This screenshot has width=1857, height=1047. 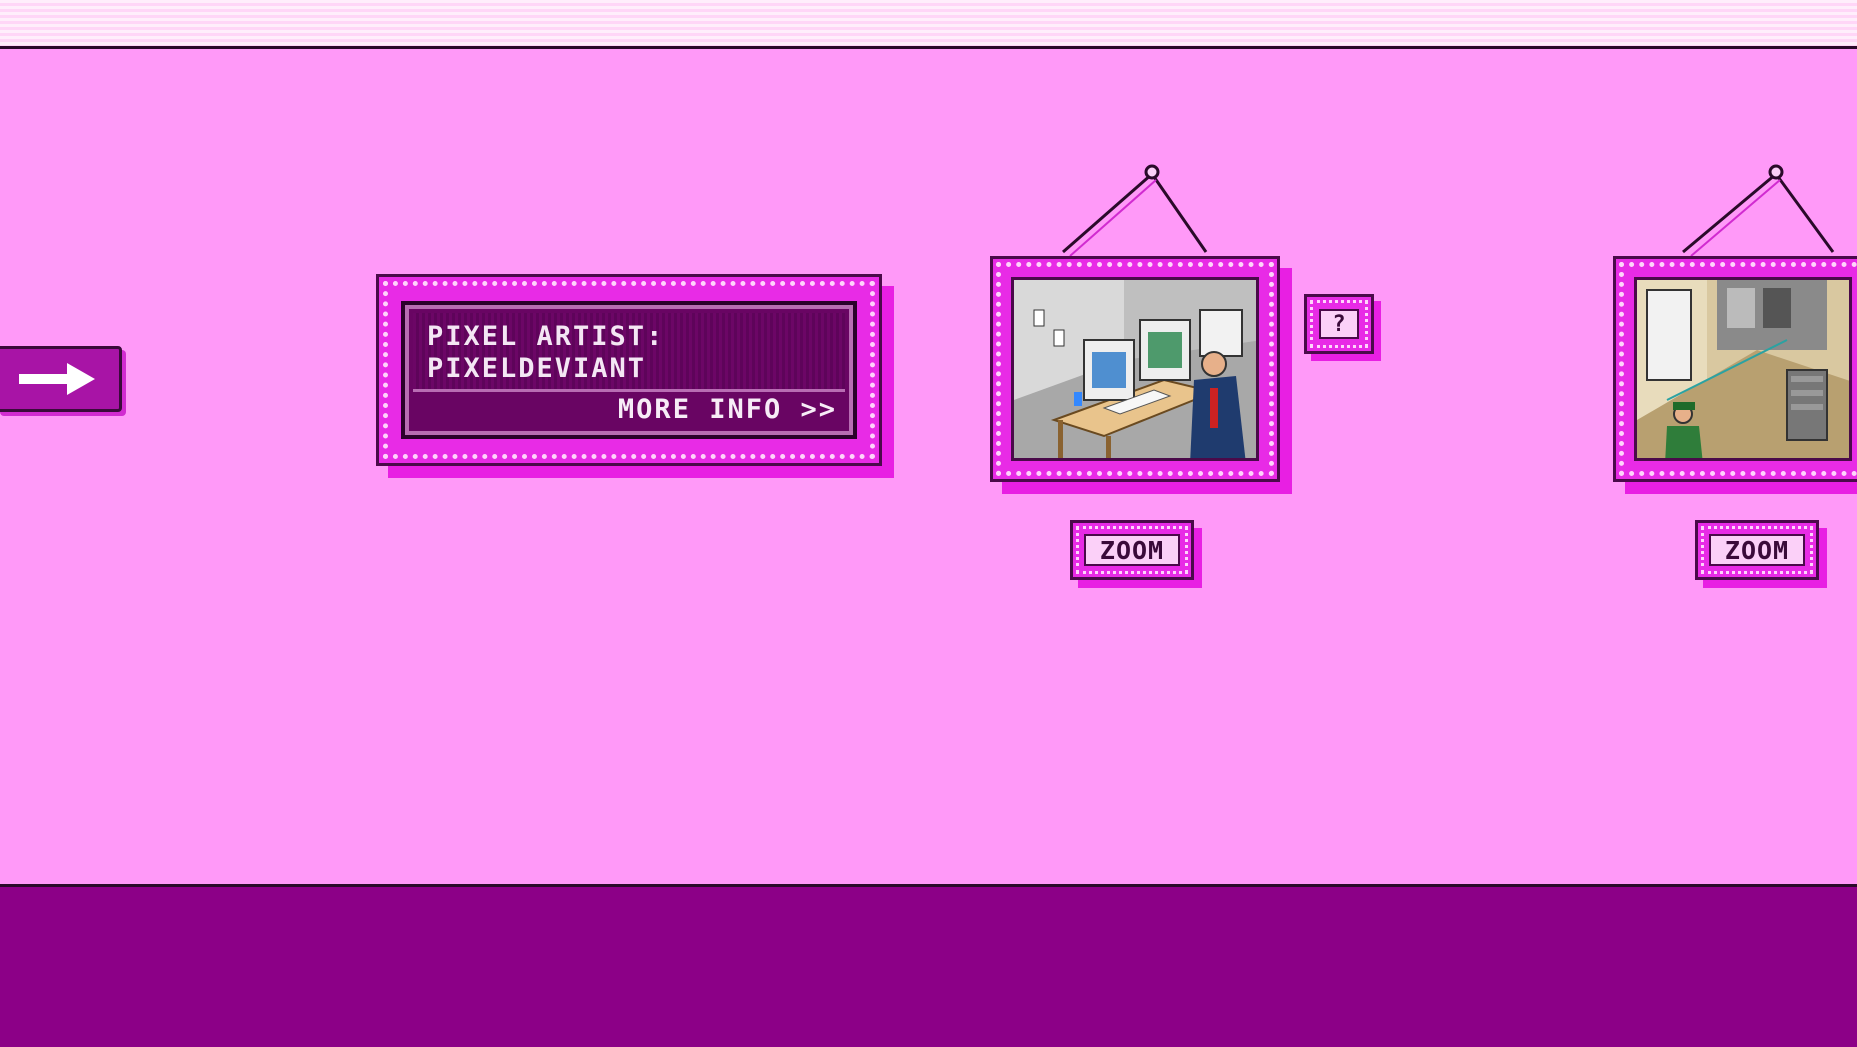 I want to click on artwork-2: ZOOM, so click(x=1735, y=370).